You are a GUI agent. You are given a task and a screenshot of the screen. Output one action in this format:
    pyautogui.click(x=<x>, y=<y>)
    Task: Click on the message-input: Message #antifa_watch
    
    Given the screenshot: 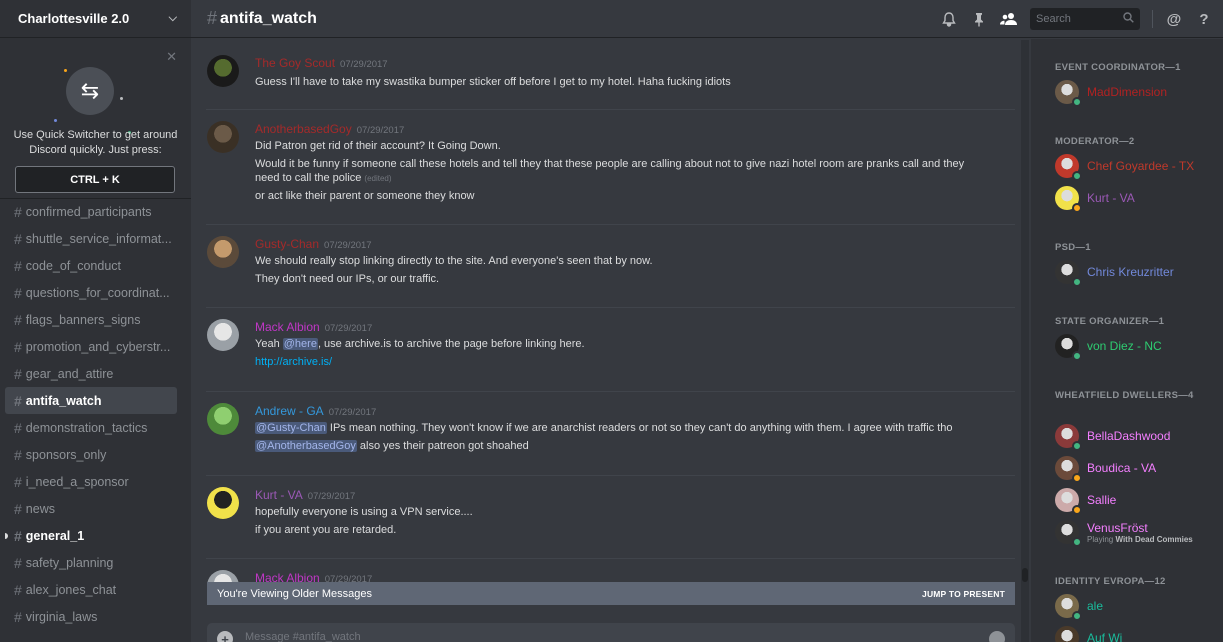 What is the action you would take?
    pyautogui.click(x=617, y=636)
    